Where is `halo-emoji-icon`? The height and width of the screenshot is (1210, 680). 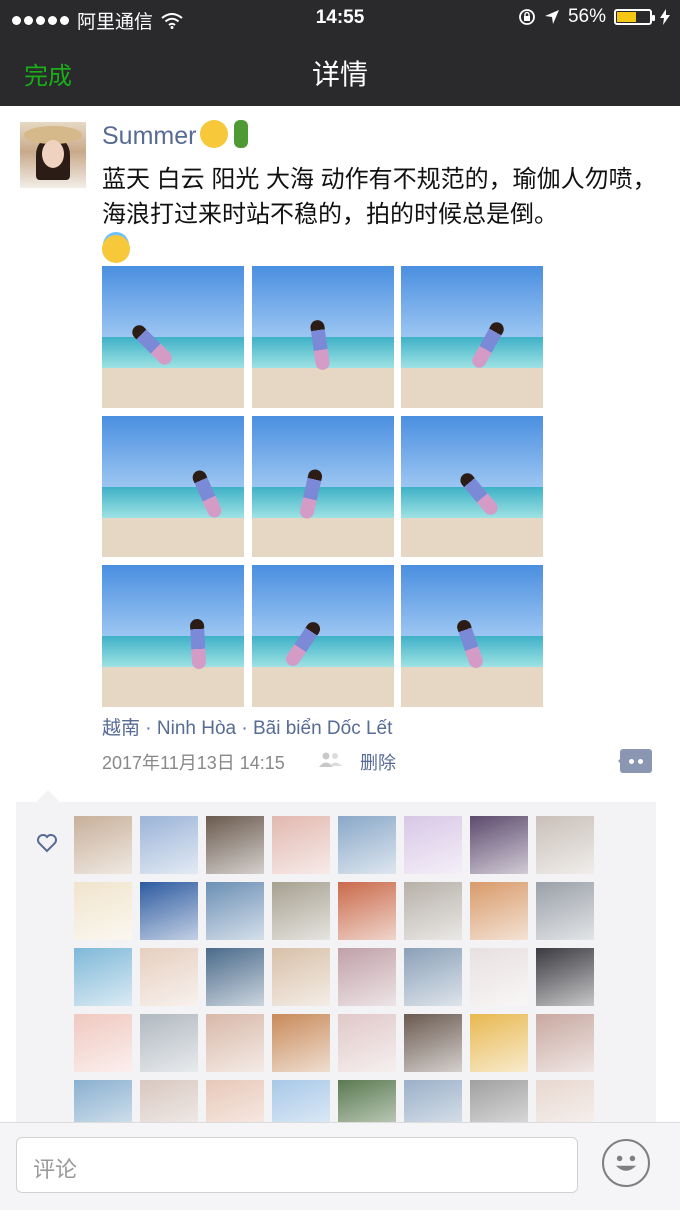 halo-emoji-icon is located at coordinates (116, 249).